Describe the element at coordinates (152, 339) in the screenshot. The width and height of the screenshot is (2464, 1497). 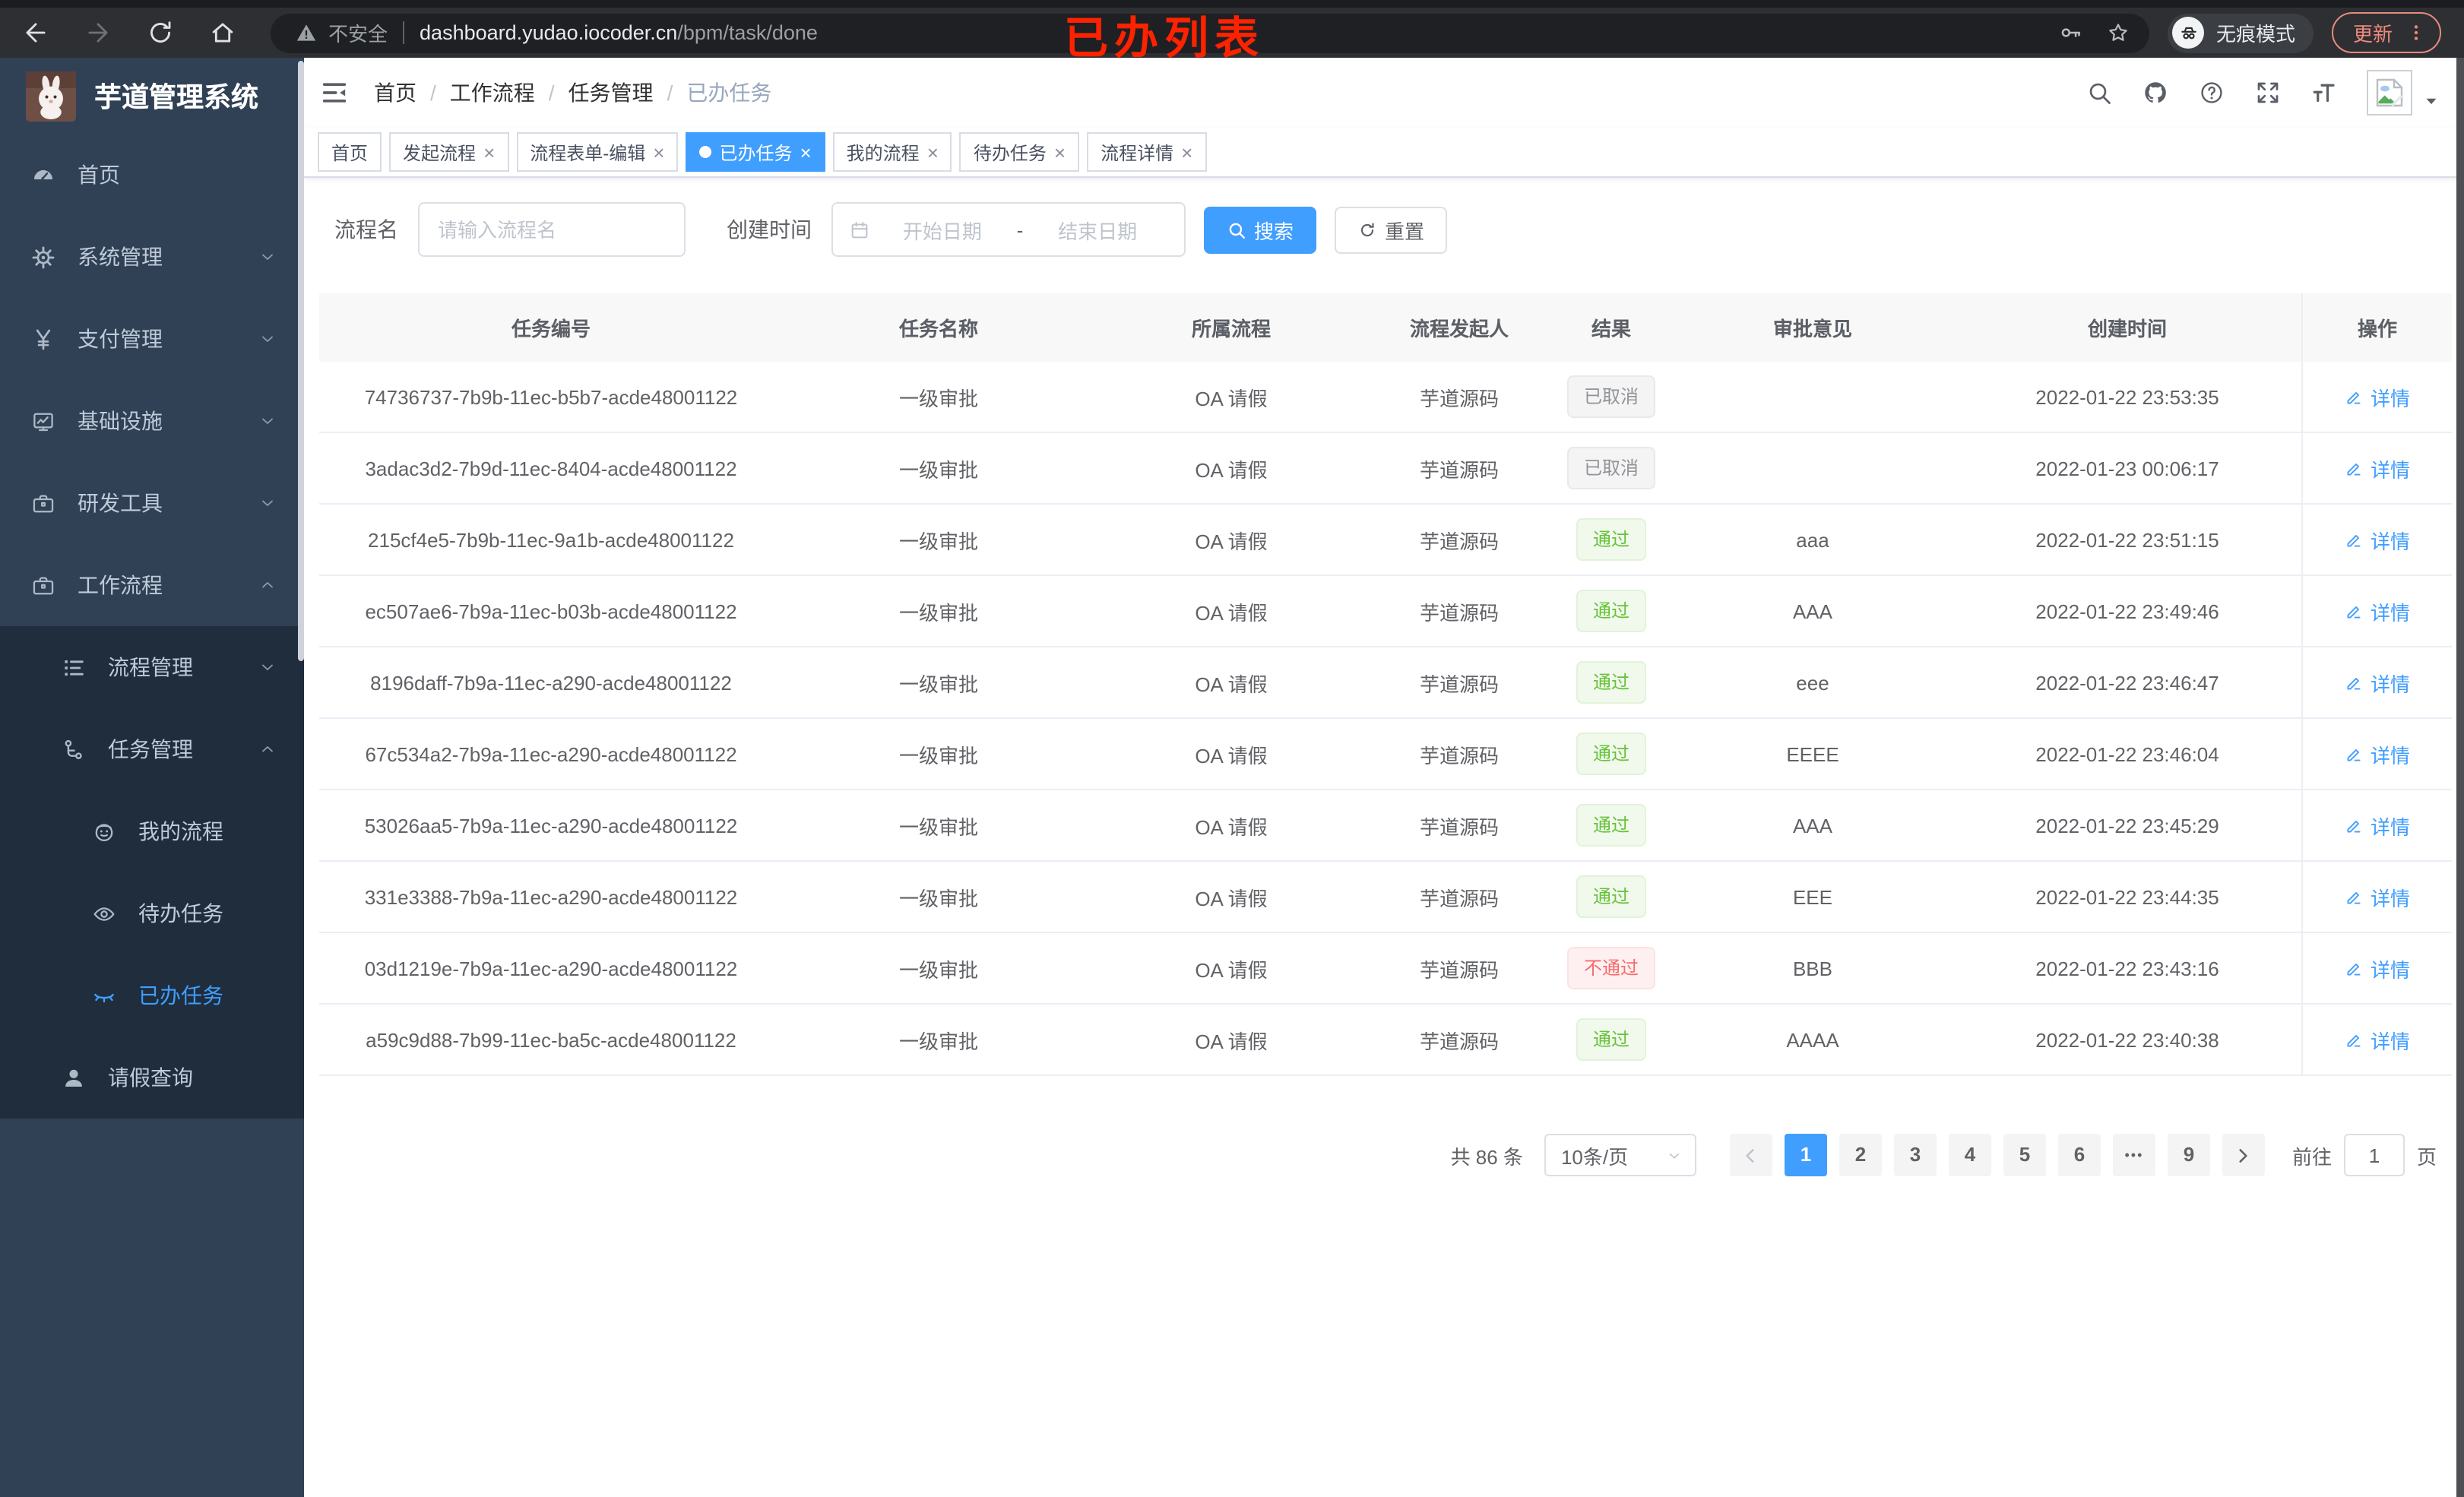
I see `sidebar-item: 支付管理` at that location.